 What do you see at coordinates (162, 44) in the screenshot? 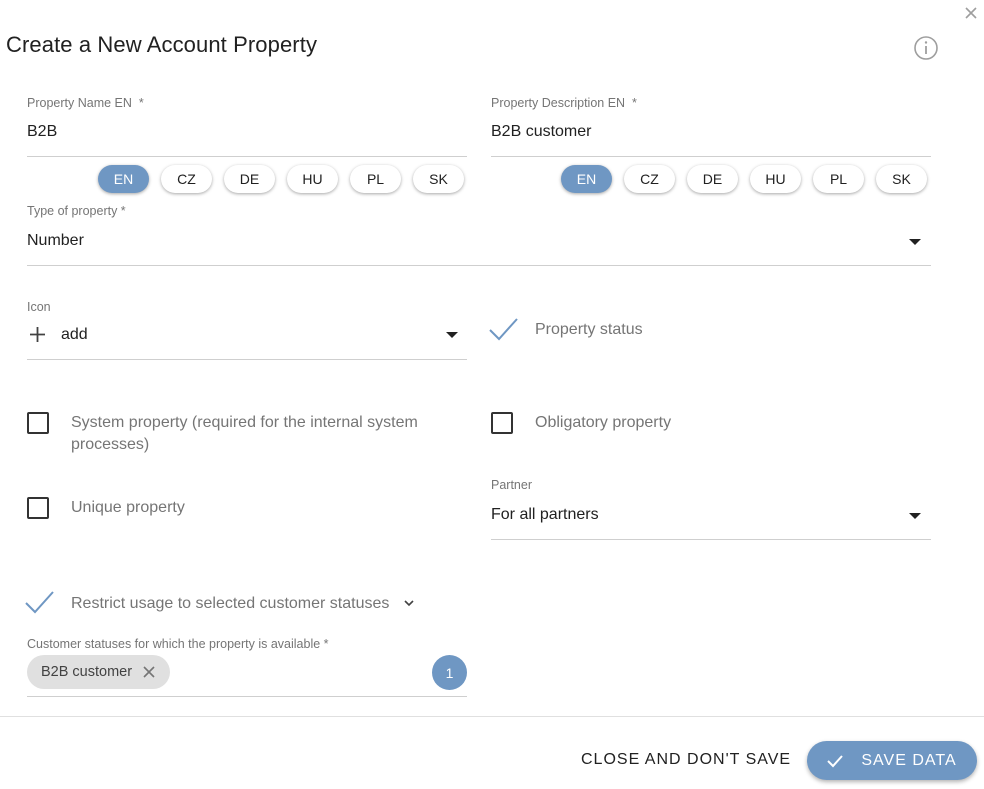
I see `dialog-title: Create a New Account Property` at bounding box center [162, 44].